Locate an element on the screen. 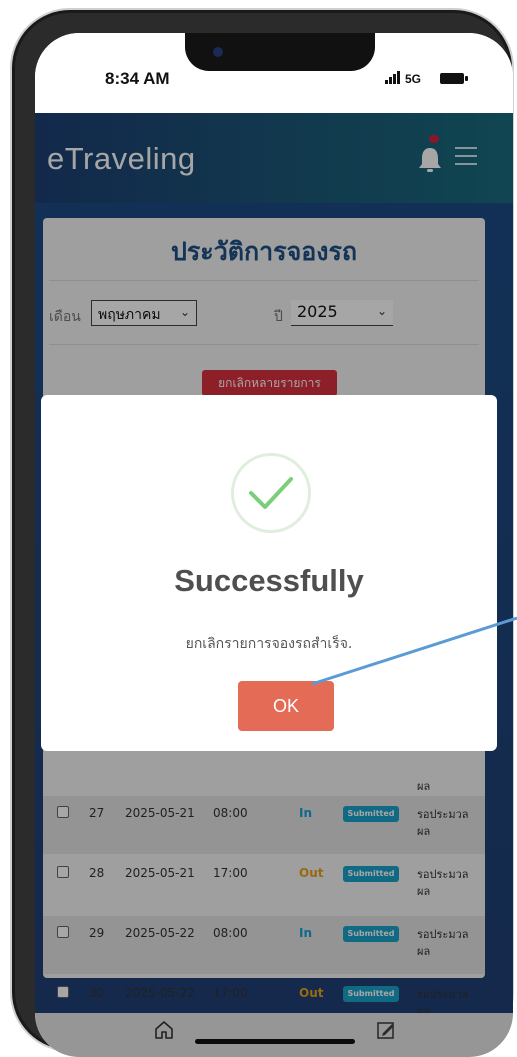 The width and height of the screenshot is (517, 1057). status-time: 8:34 AM is located at coordinates (137, 78).